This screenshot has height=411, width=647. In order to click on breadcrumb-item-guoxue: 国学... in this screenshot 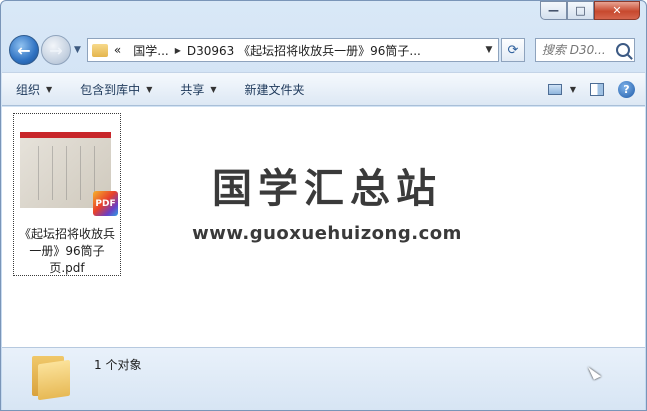, I will do `click(150, 50)`.